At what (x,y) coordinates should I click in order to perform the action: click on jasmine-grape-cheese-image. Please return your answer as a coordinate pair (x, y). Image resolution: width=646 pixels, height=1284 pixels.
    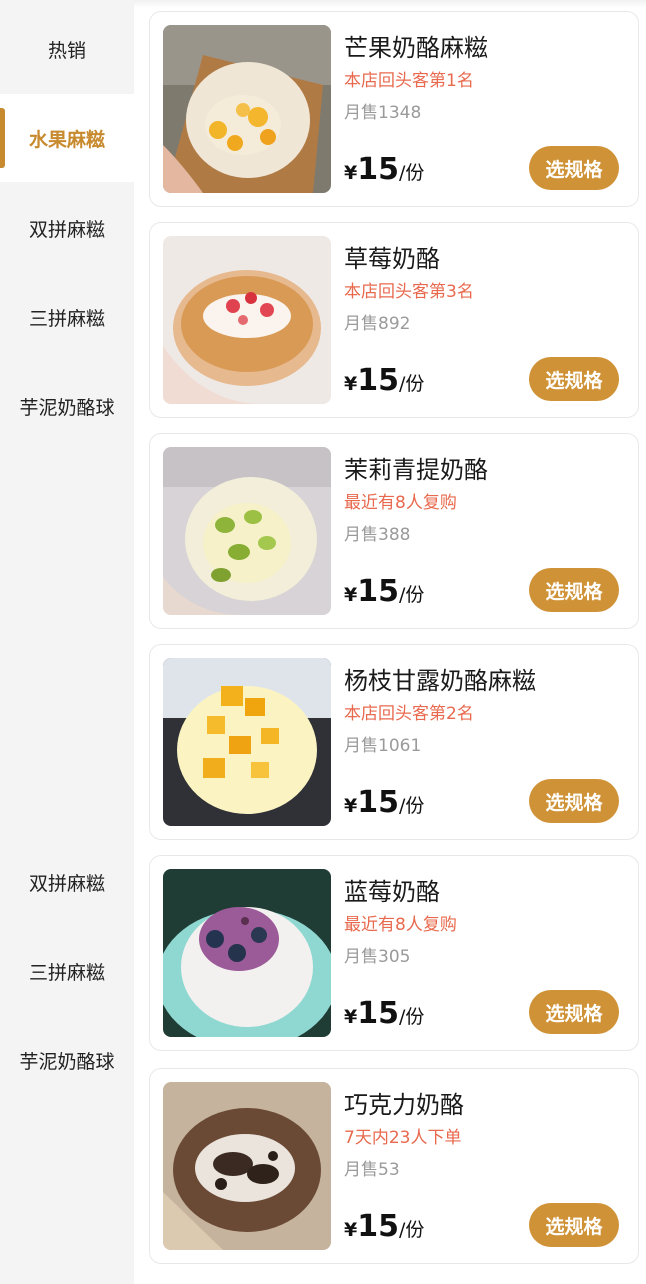
    Looking at the image, I should click on (247, 531).